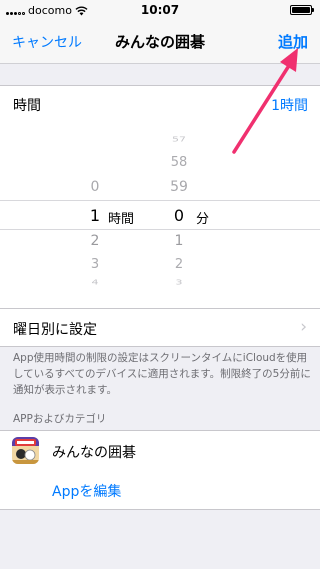 The width and height of the screenshot is (320, 569). What do you see at coordinates (203, 219) in the screenshot?
I see `picker-minute-unit: 分` at bounding box center [203, 219].